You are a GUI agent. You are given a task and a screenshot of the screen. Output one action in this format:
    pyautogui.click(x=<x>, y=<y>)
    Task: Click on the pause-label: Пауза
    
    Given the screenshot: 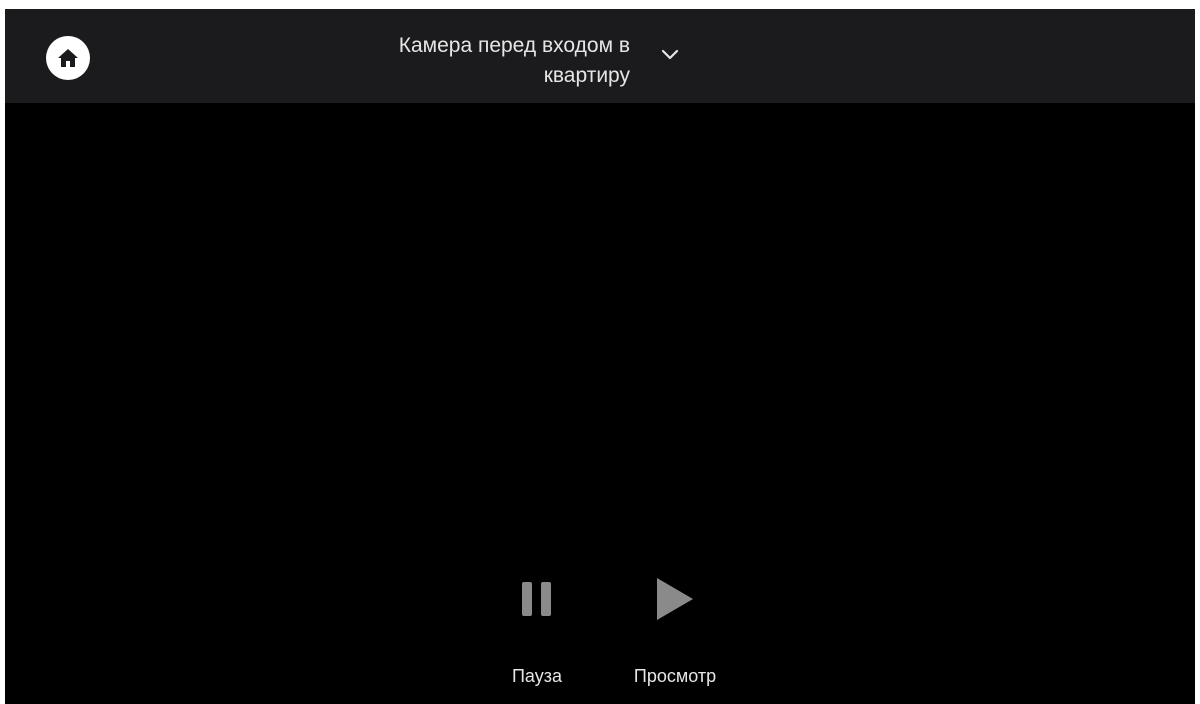 What is the action you would take?
    pyautogui.click(x=536, y=676)
    